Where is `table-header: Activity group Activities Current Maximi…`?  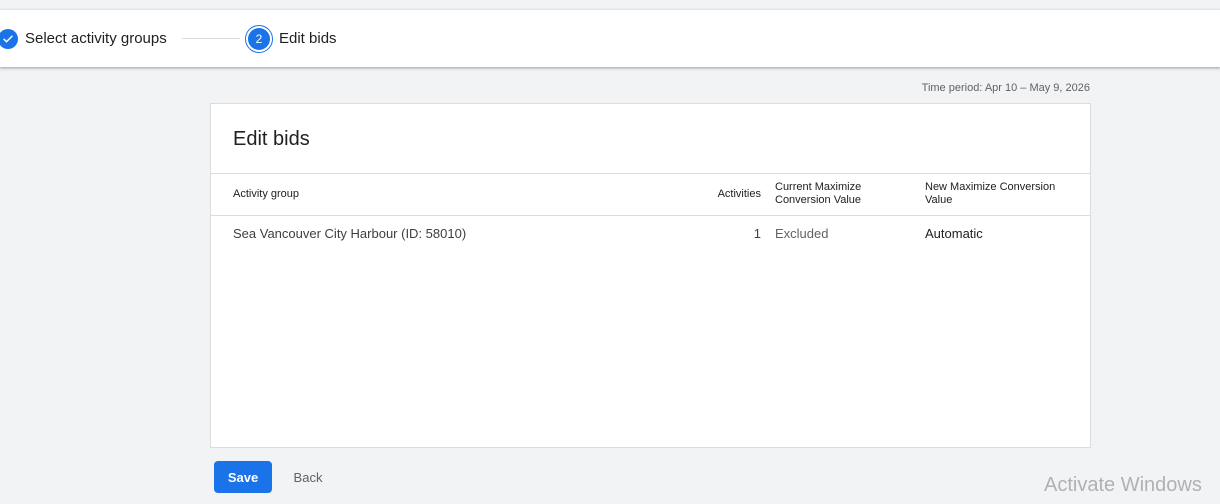 table-header: Activity group Activities Current Maximi… is located at coordinates (650, 194).